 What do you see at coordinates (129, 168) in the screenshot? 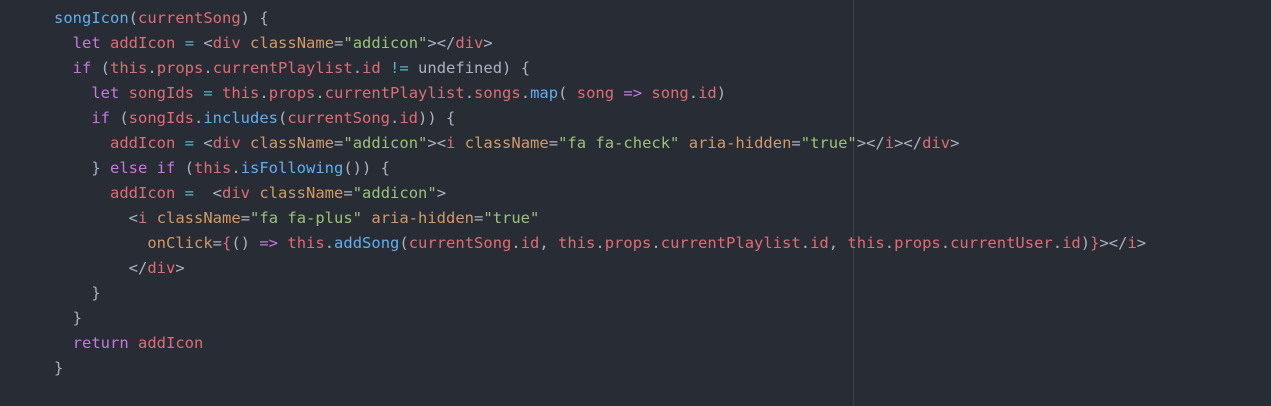
I see `code-token: else` at bounding box center [129, 168].